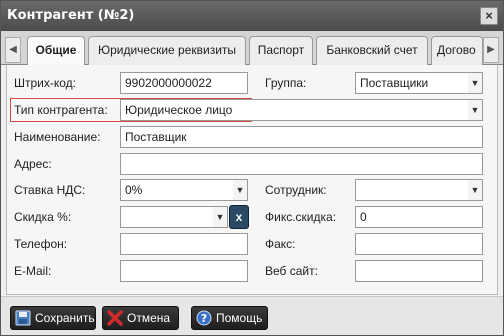 The image size is (504, 336). Describe the element at coordinates (179, 110) in the screenshot. I see `counterparty-type-value: Юридическое лицо` at that location.